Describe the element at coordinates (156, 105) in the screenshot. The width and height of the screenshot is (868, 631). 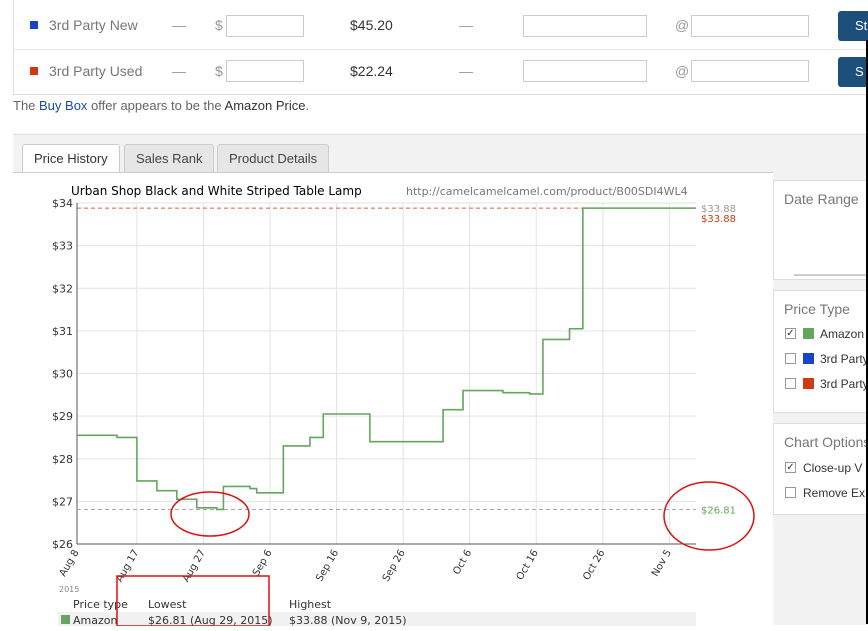
I see `buy-box-middle: offer appears to be the` at that location.